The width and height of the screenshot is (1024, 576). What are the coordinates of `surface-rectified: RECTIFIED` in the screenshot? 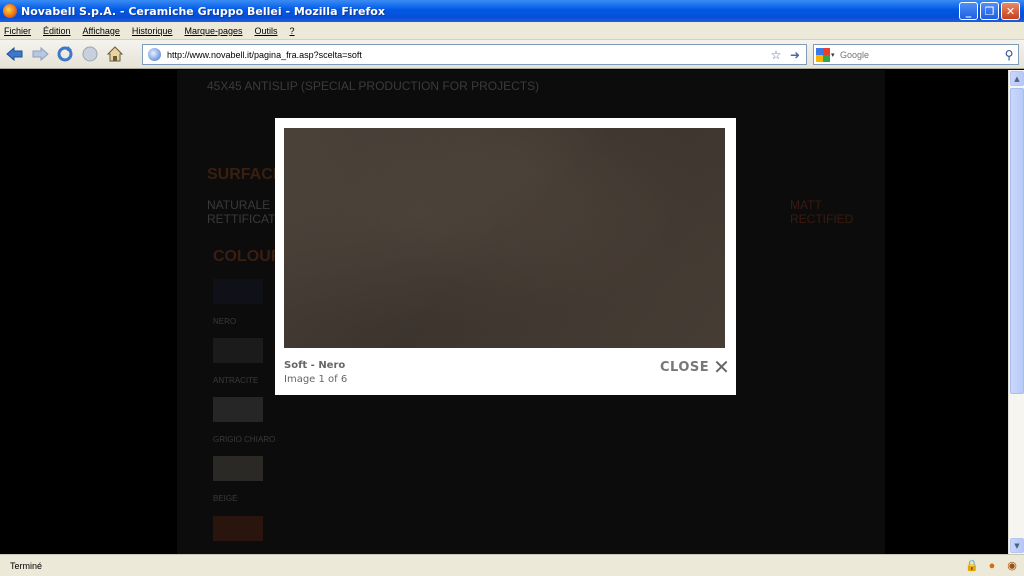 It's located at (822, 219).